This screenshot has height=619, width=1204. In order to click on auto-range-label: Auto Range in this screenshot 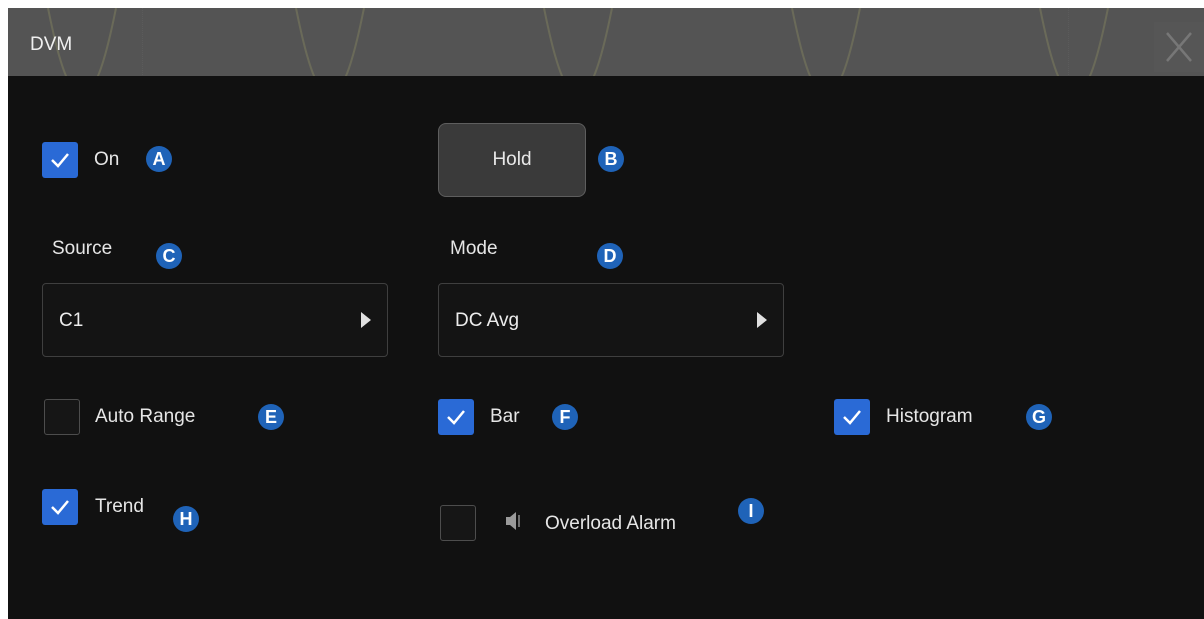, I will do `click(145, 416)`.